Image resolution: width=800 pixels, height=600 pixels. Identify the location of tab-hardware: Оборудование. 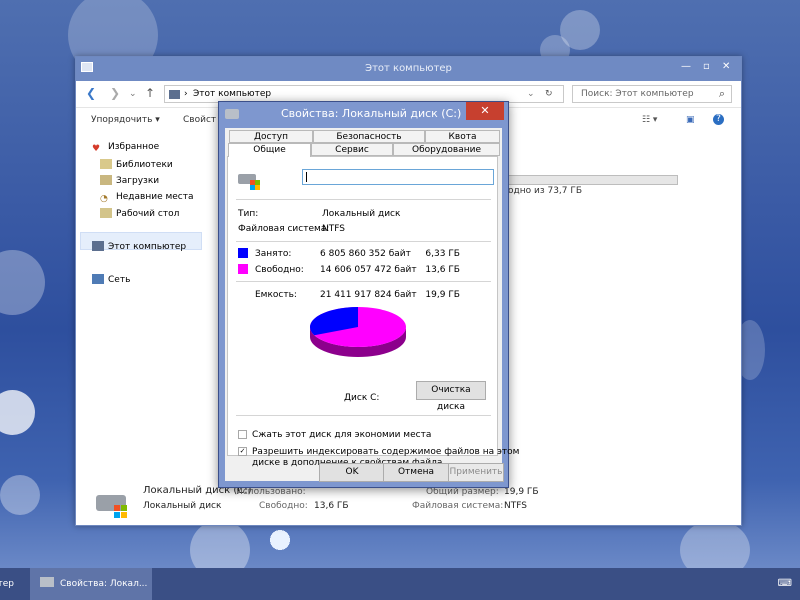
(446, 149).